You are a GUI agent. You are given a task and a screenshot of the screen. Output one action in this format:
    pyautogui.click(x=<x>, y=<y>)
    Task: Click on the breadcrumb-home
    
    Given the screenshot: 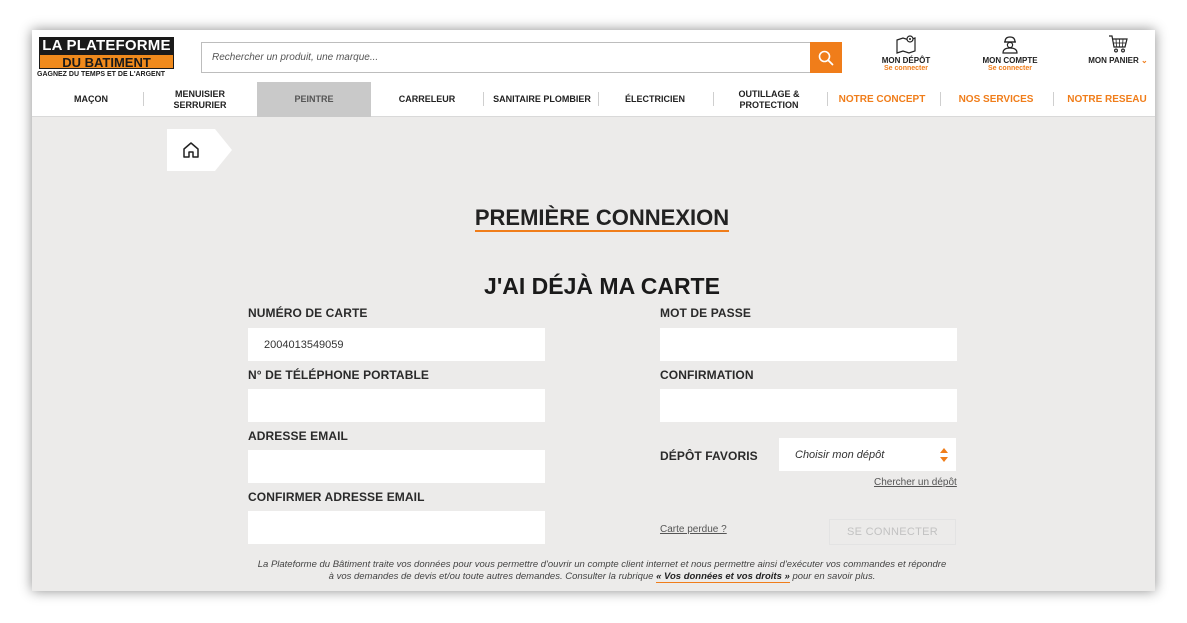 What is the action you would take?
    pyautogui.click(x=191, y=150)
    